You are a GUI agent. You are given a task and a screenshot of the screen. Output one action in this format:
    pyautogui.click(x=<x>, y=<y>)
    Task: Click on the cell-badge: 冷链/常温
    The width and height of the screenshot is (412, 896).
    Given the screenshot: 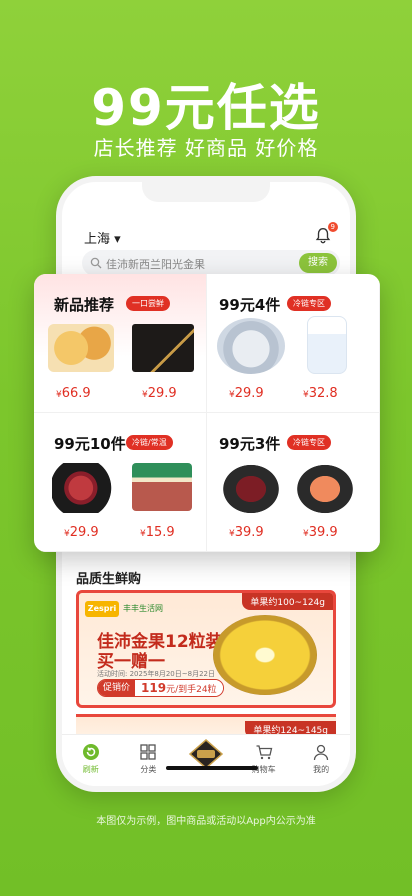 What is the action you would take?
    pyautogui.click(x=149, y=442)
    